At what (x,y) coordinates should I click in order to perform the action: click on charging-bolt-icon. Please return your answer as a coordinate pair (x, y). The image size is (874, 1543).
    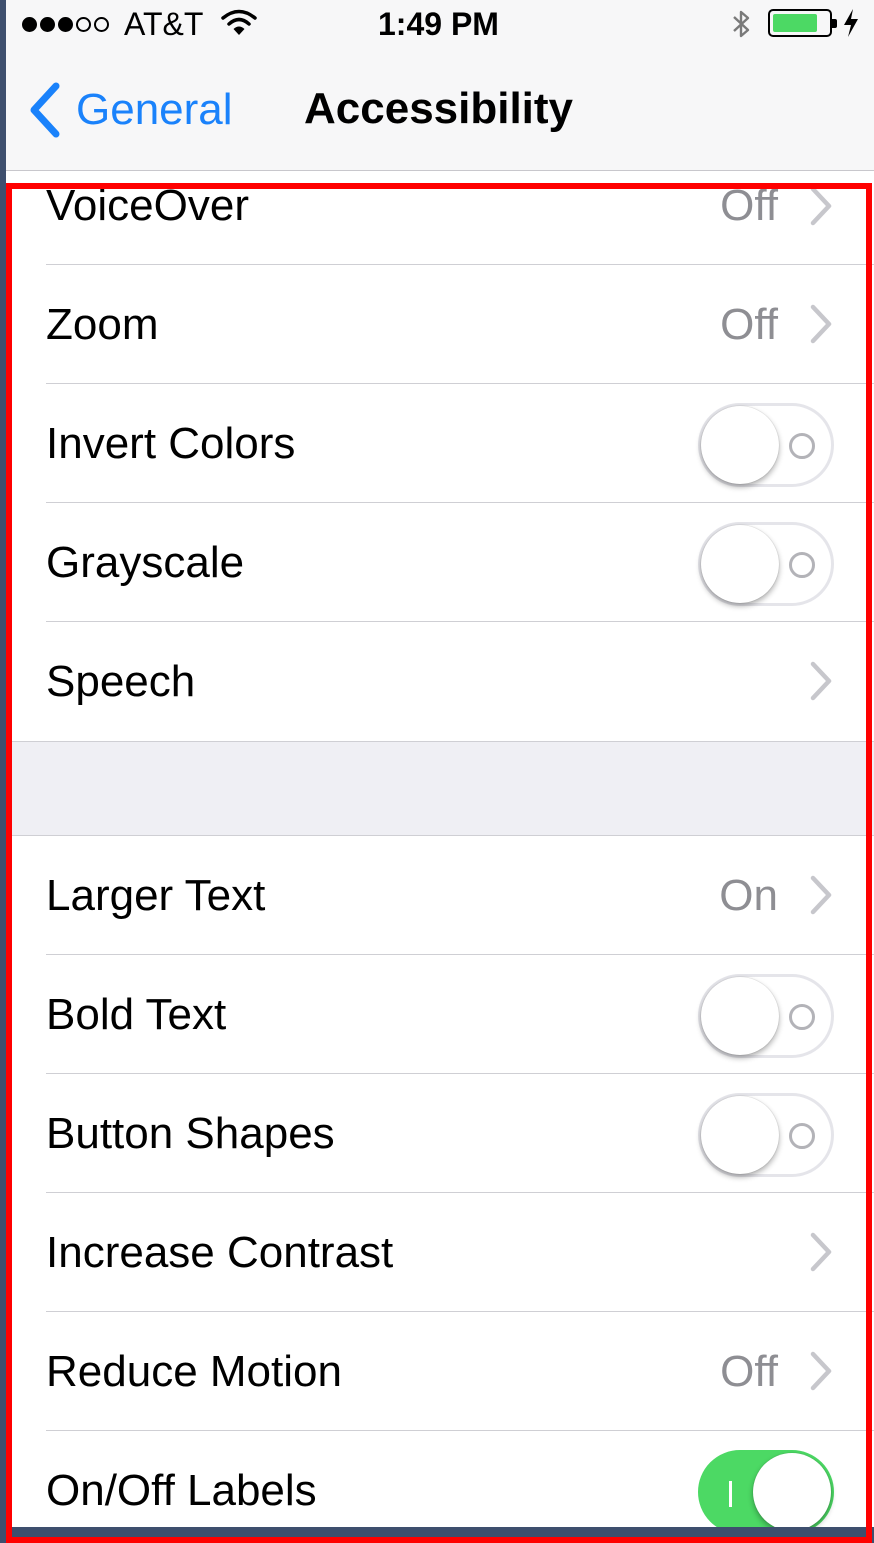
    Looking at the image, I should click on (851, 23).